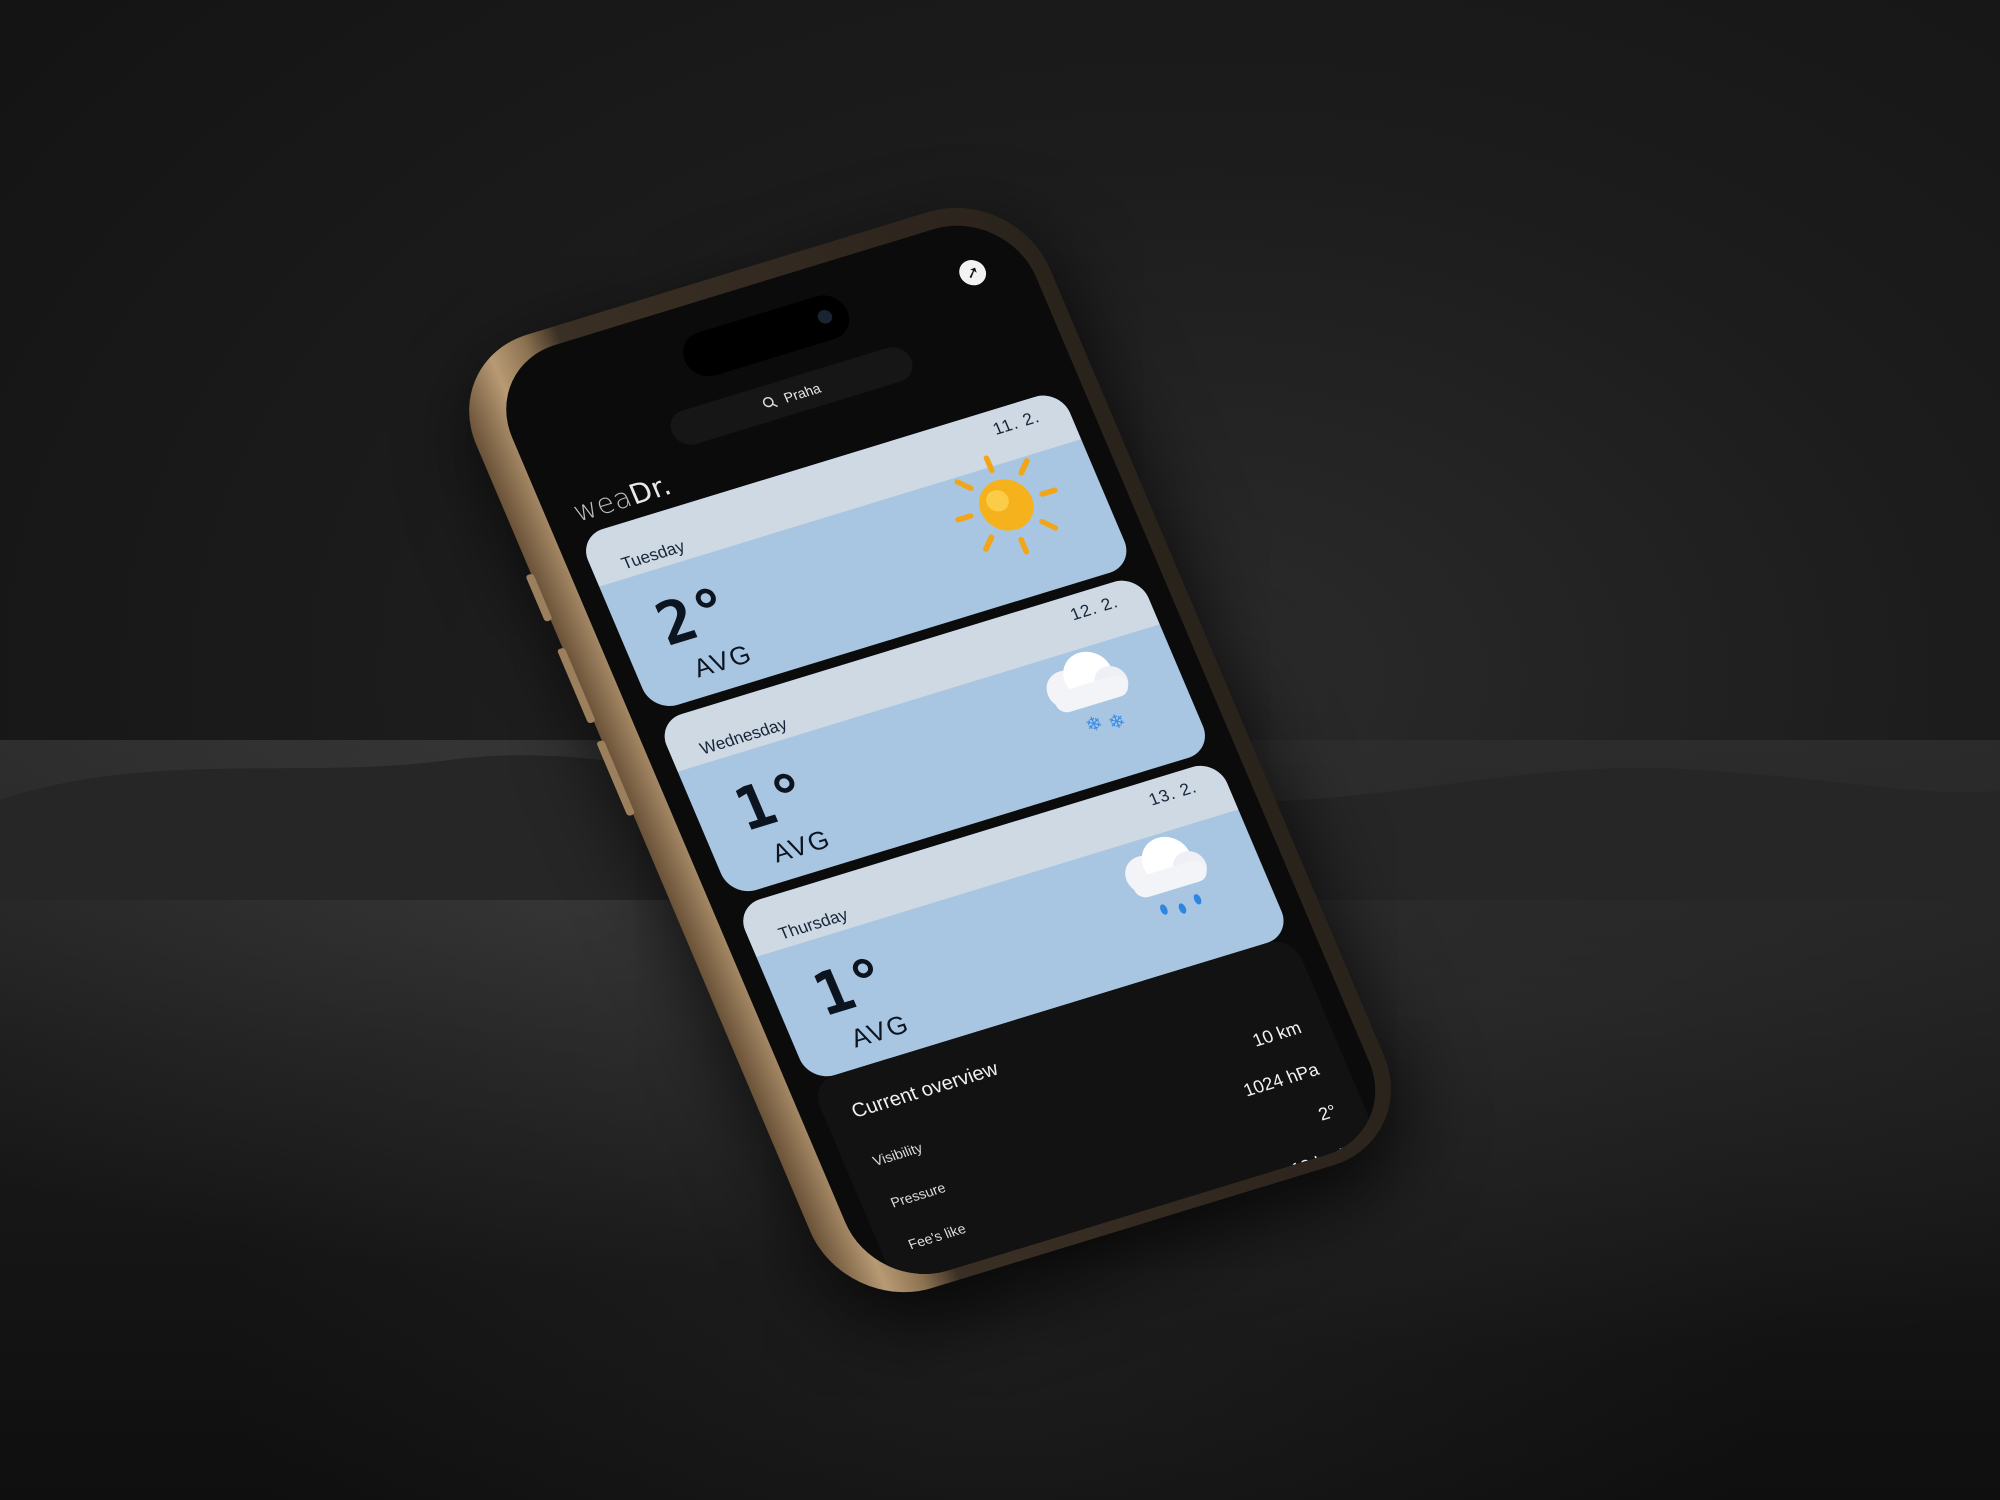 This screenshot has height=1500, width=2000. Describe the element at coordinates (897, 1154) in the screenshot. I see `overview-label: Visibility` at that location.